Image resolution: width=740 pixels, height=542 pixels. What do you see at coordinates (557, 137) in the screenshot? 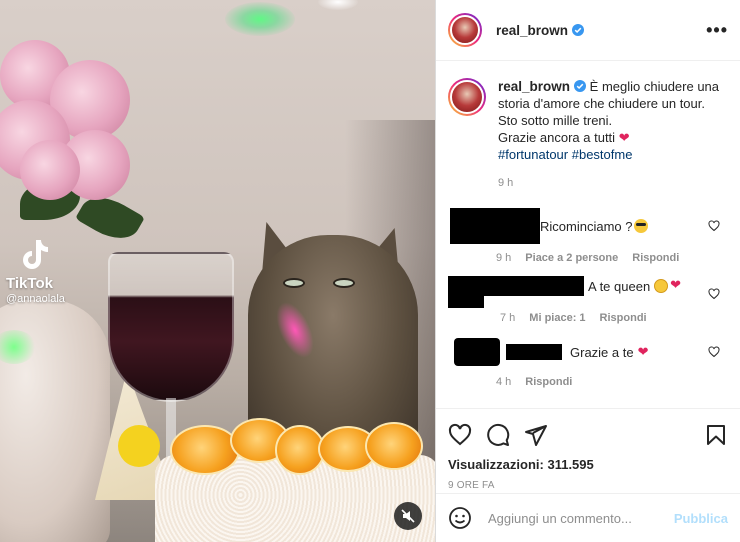
I see `caption-text: Grazie ancora a tutti` at bounding box center [557, 137].